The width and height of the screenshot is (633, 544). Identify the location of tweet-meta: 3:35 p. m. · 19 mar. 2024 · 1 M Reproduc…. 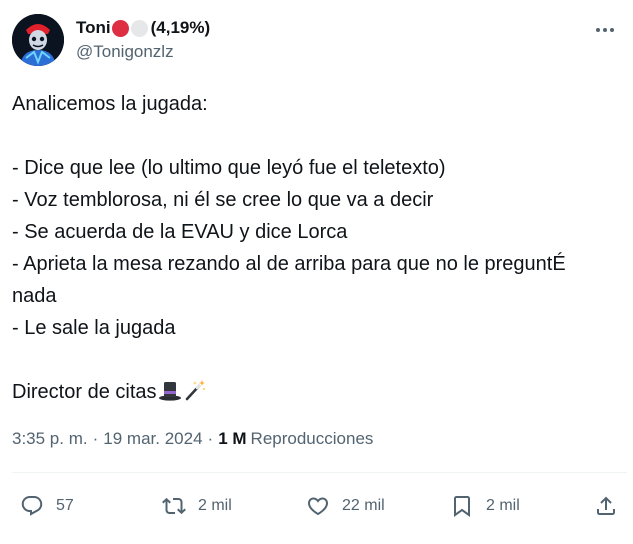
(192, 439).